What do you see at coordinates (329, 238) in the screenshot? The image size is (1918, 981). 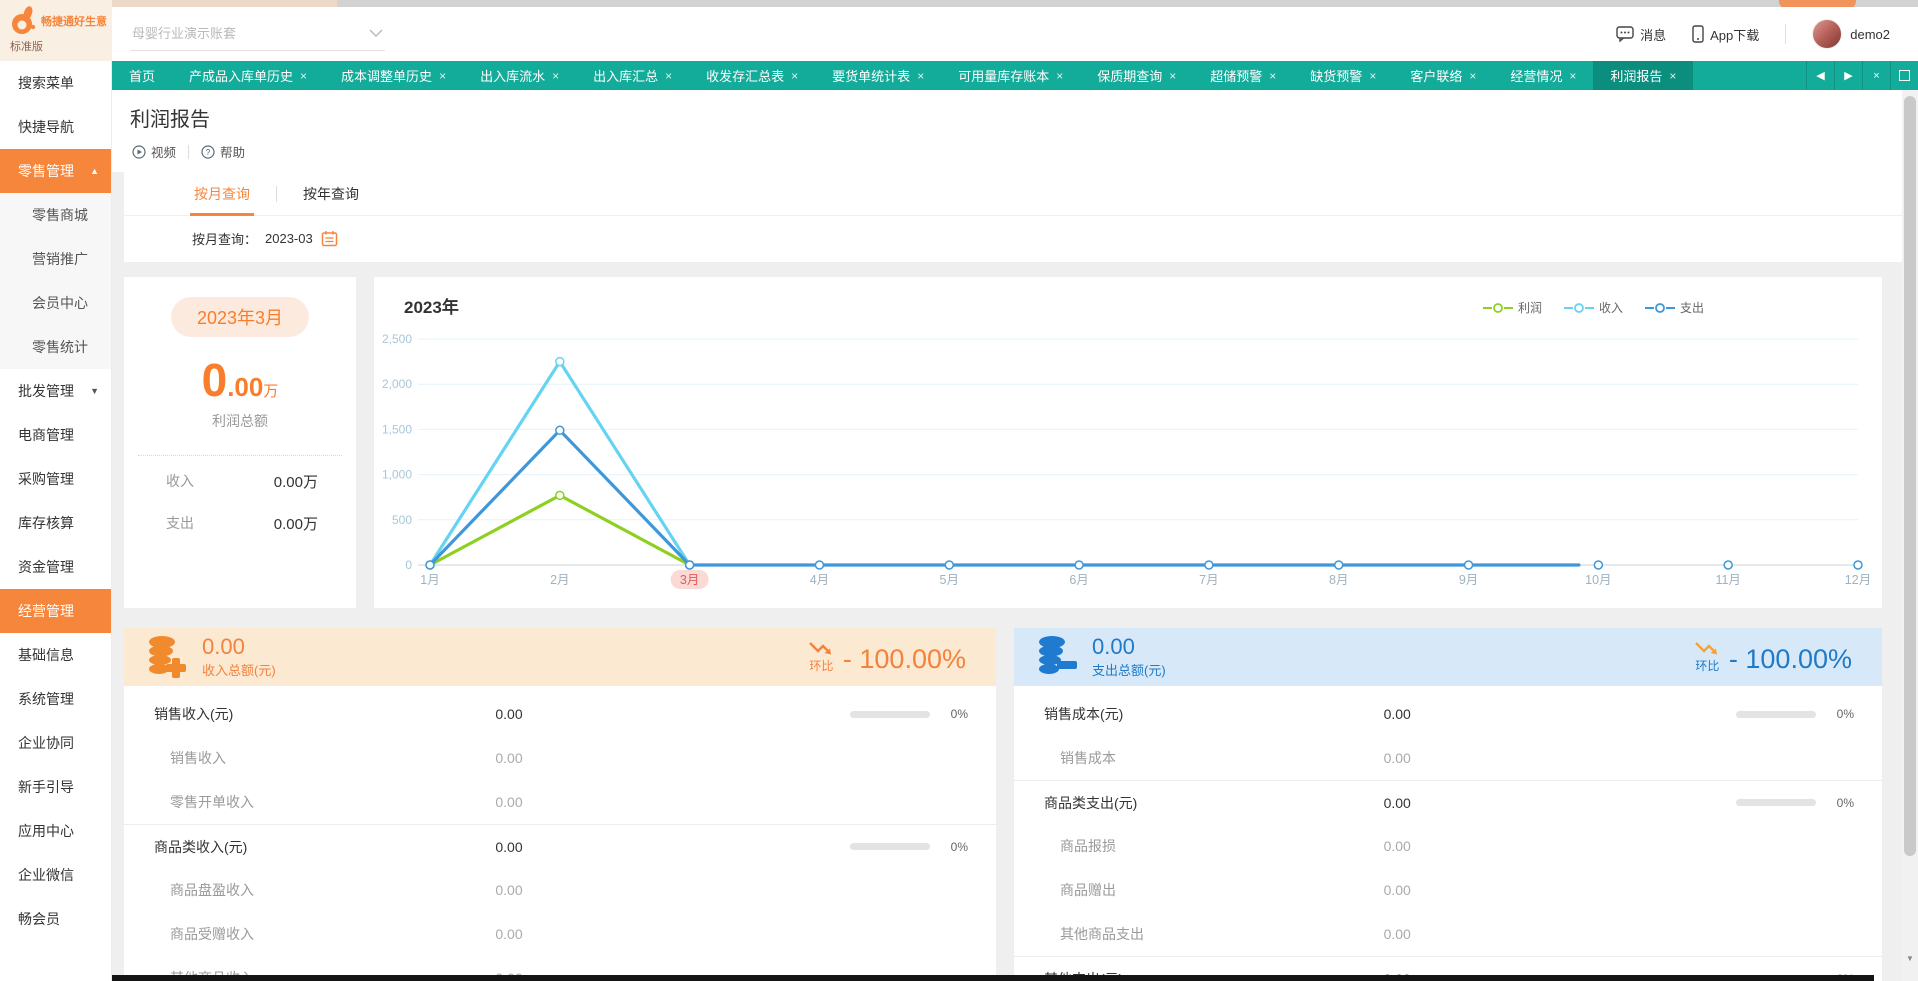 I see `calendar-icon` at bounding box center [329, 238].